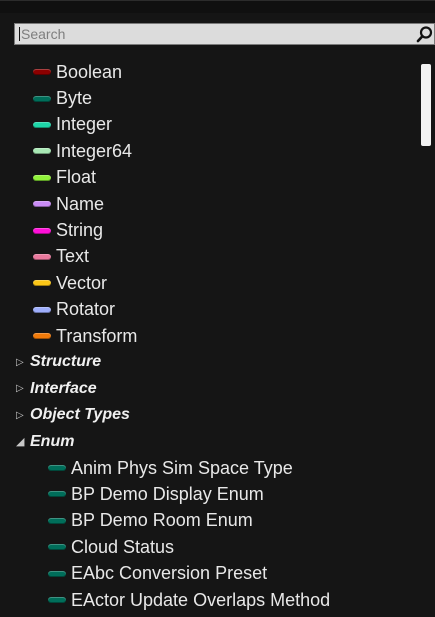 The width and height of the screenshot is (435, 617). What do you see at coordinates (73, 256) in the screenshot?
I see `type-label: Text` at bounding box center [73, 256].